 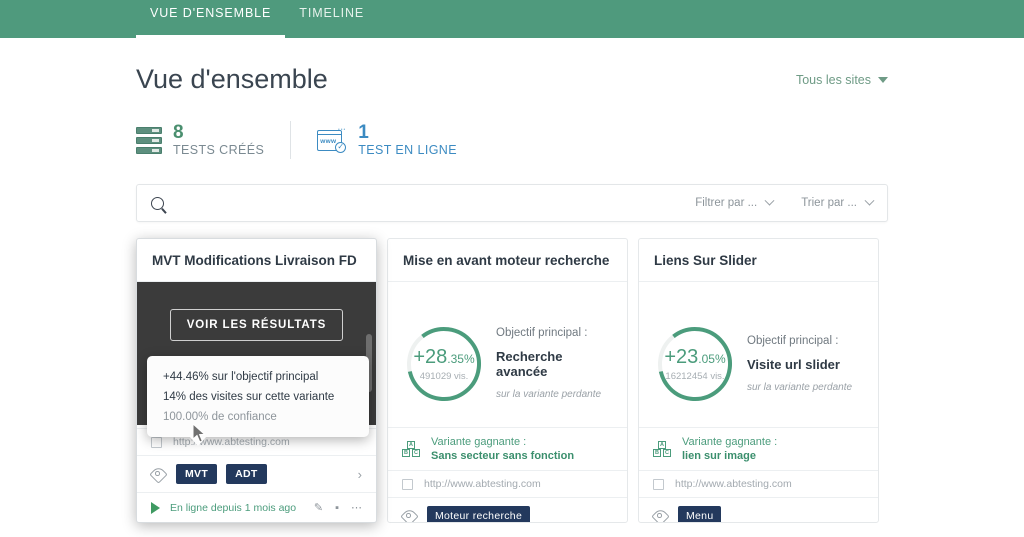 I want to click on winner-value: Sans secteur sans fonction, so click(x=503, y=456).